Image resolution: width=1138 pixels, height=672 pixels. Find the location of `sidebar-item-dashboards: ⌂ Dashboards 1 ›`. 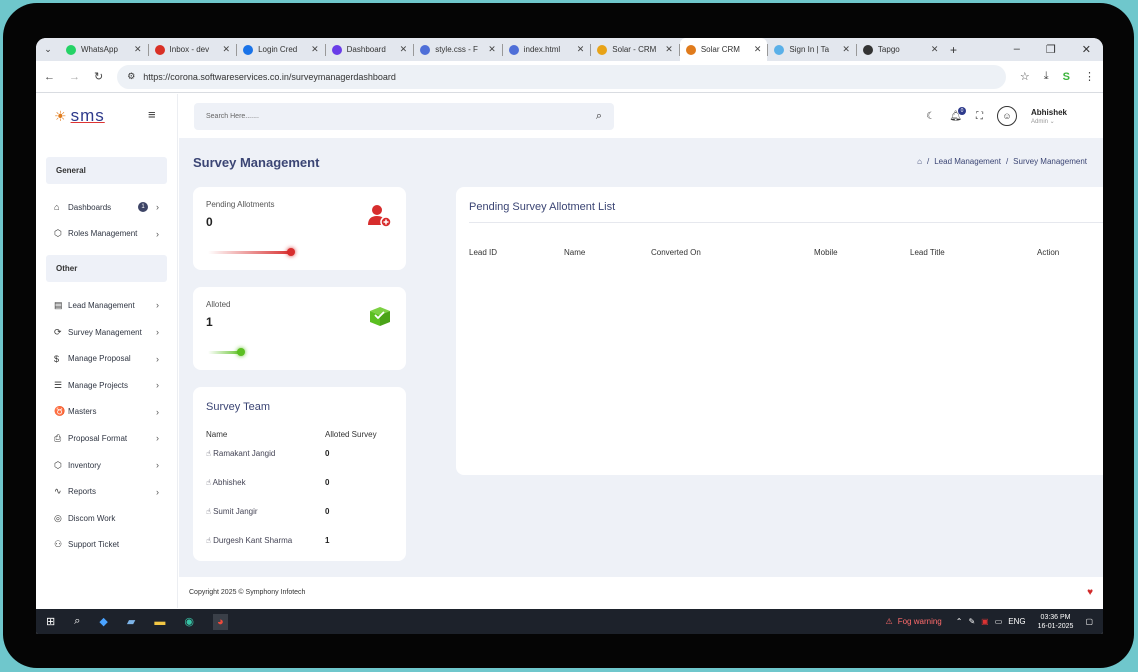

sidebar-item-dashboards: ⌂ Dashboards 1 › is located at coordinates (106, 207).